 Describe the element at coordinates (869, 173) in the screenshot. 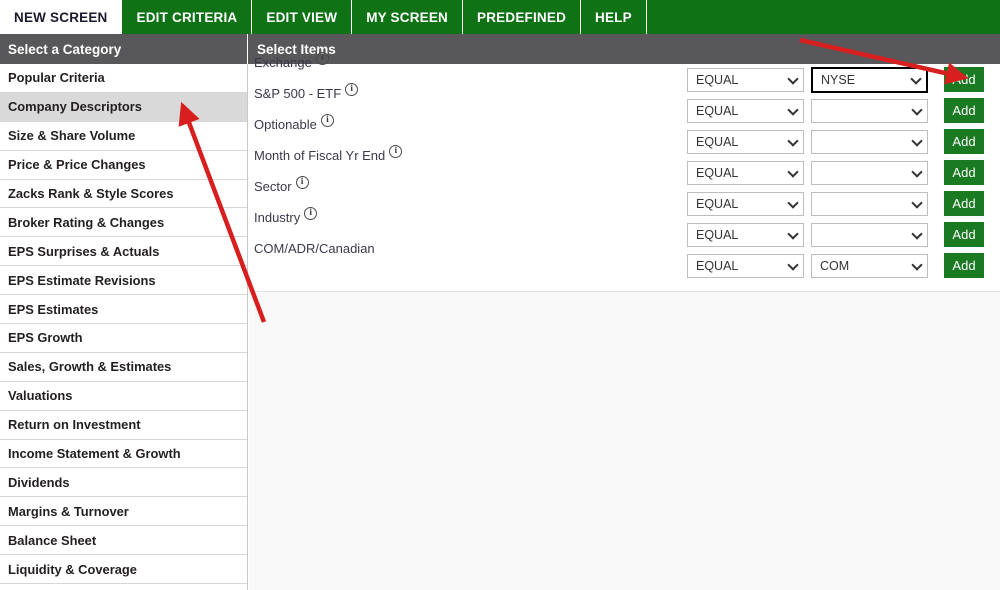

I see `value-select-month-of-fiscal-yr-end` at that location.